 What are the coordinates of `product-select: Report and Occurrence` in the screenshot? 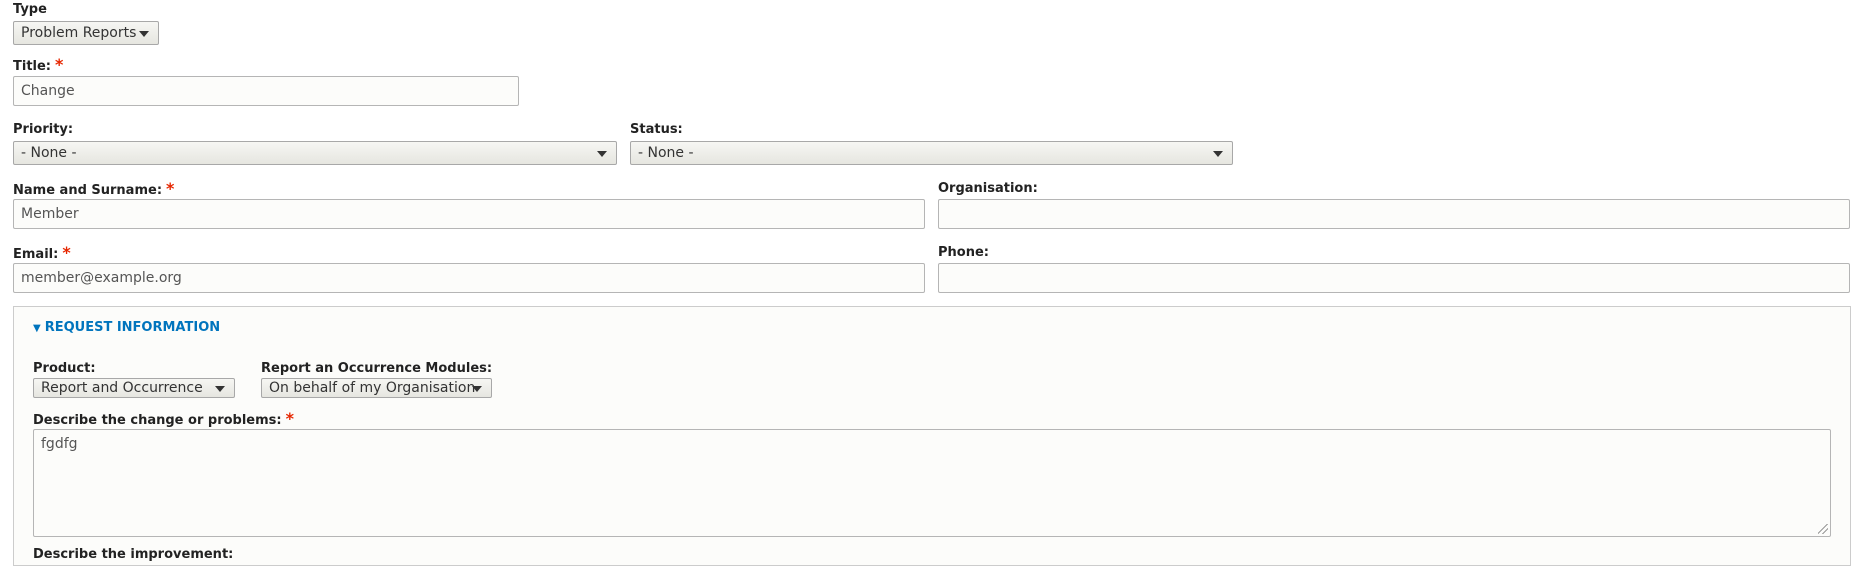 It's located at (134, 388).